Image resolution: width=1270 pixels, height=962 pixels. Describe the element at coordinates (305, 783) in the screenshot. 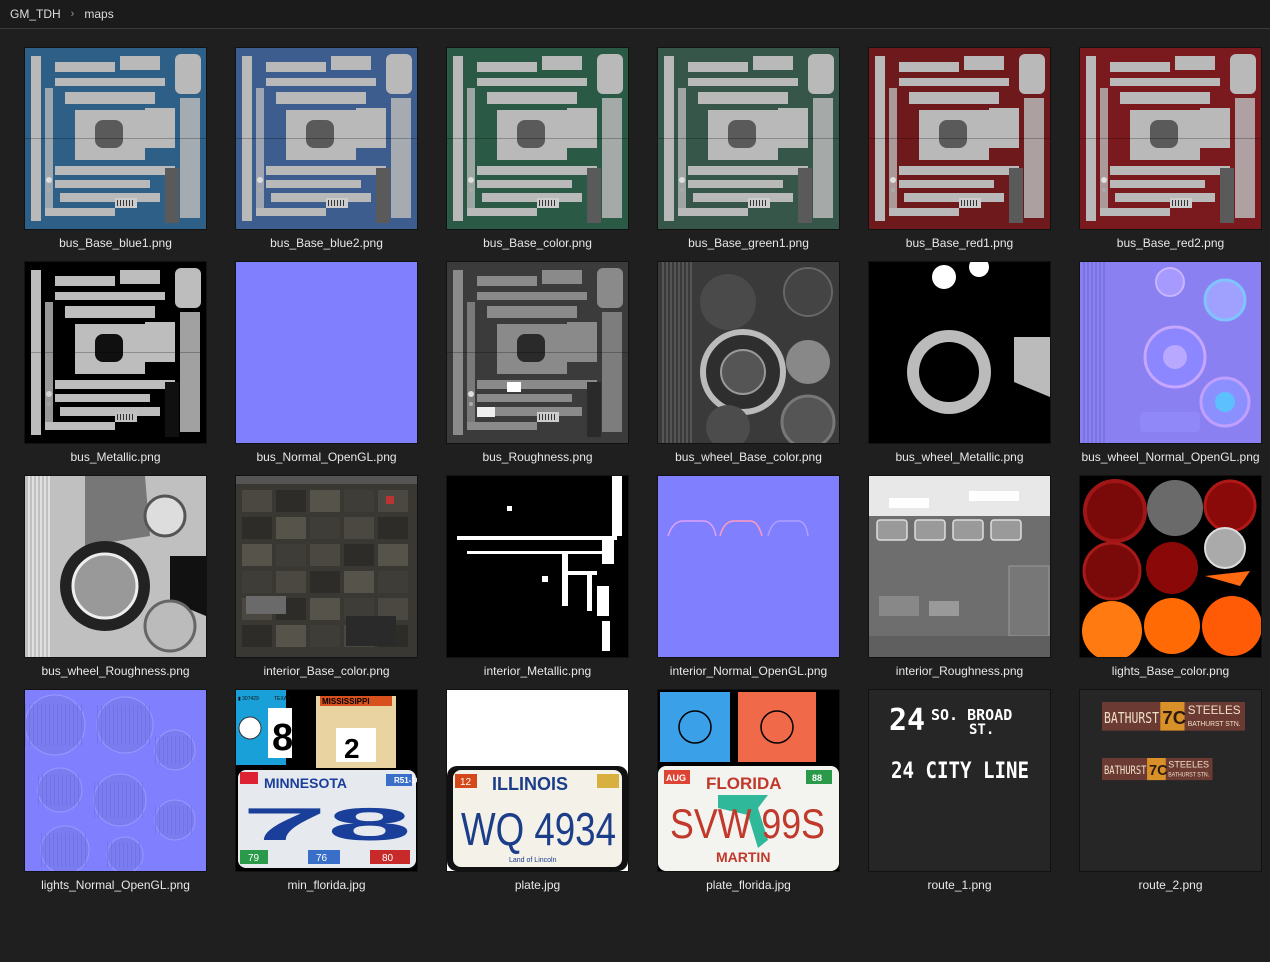

I see `svg-text: MINNESOTA` at that location.